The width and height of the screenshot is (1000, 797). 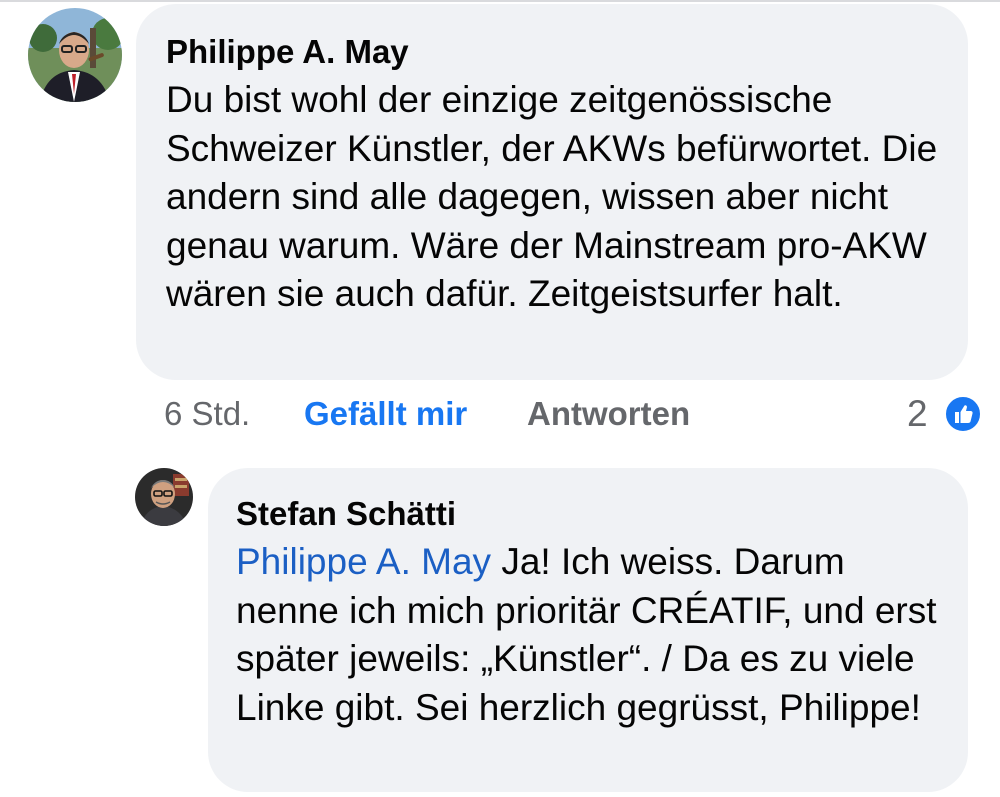 What do you see at coordinates (500, 1) in the screenshot?
I see `divider` at bounding box center [500, 1].